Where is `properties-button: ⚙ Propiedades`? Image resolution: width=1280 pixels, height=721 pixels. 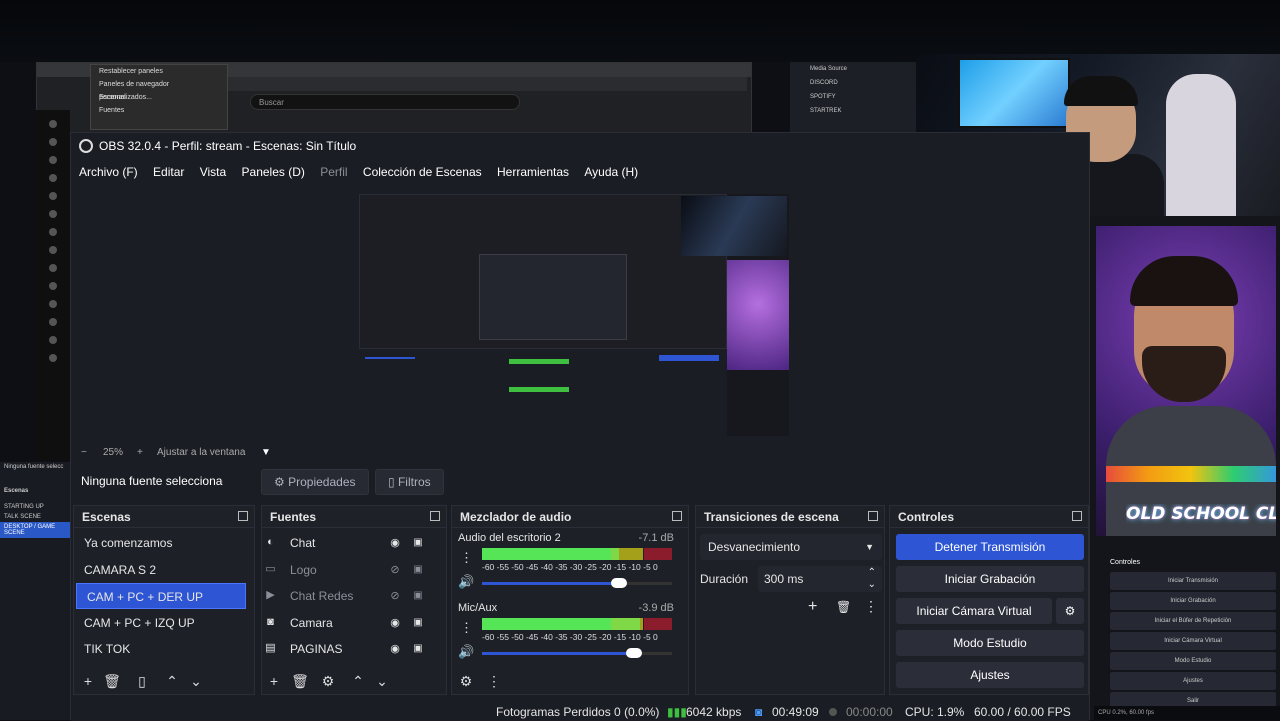
properties-button: ⚙ Propiedades is located at coordinates (315, 482).